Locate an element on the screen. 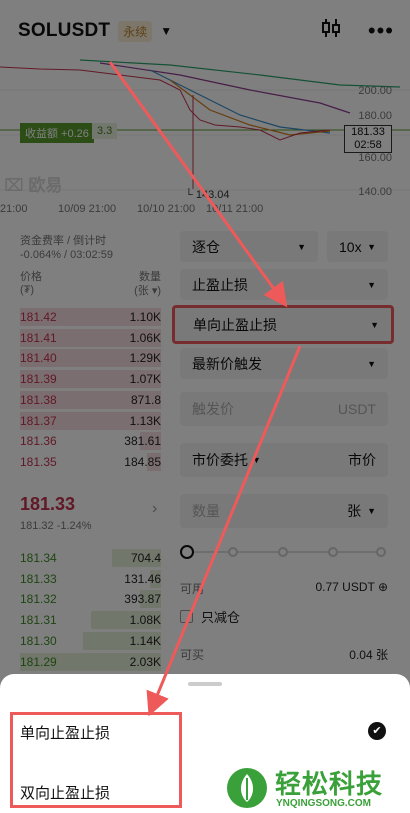 The width and height of the screenshot is (410, 813). brand-logo: 轻松科技 YNQINGSONG.COM is located at coordinates (317, 787).